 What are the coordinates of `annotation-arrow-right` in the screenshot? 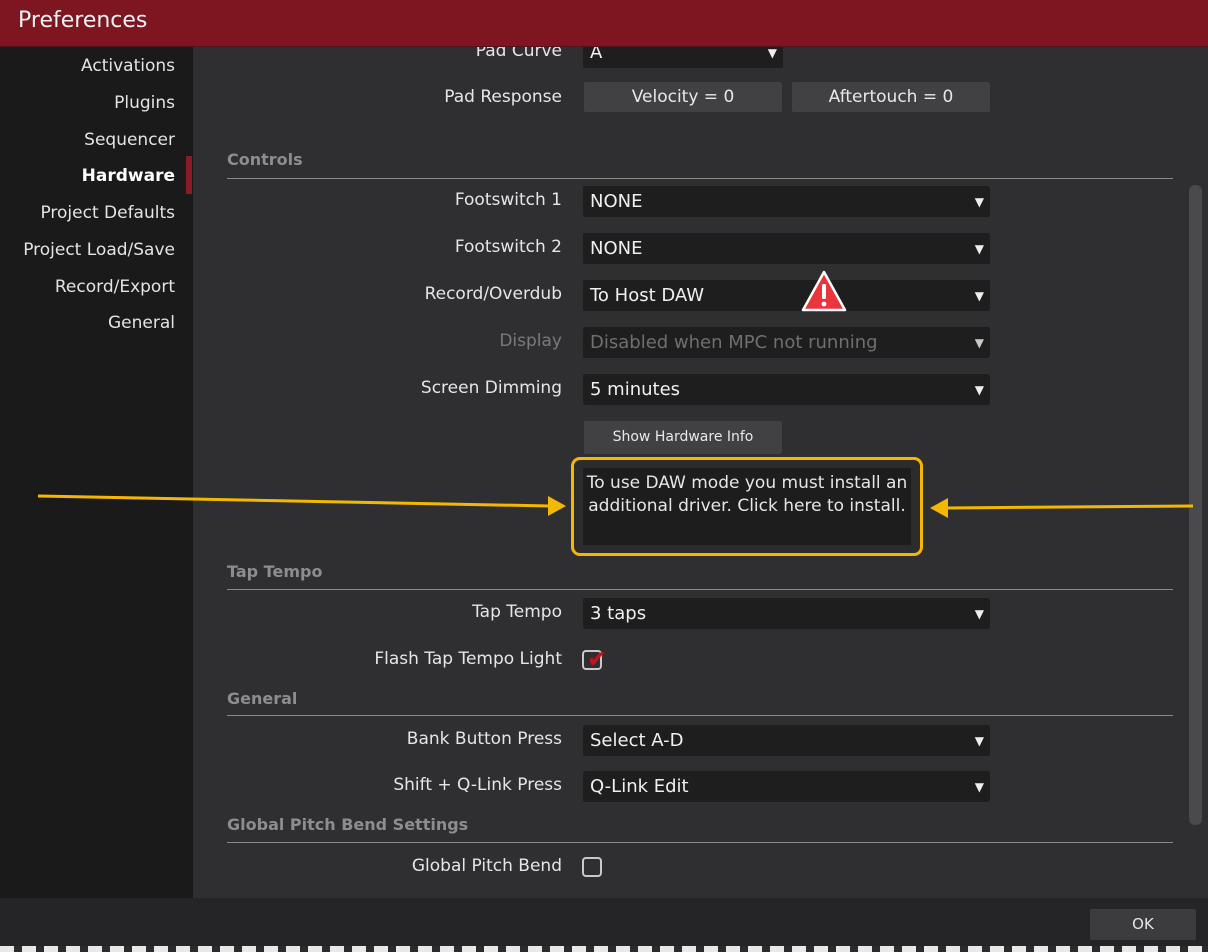 It's located at (1062, 508).